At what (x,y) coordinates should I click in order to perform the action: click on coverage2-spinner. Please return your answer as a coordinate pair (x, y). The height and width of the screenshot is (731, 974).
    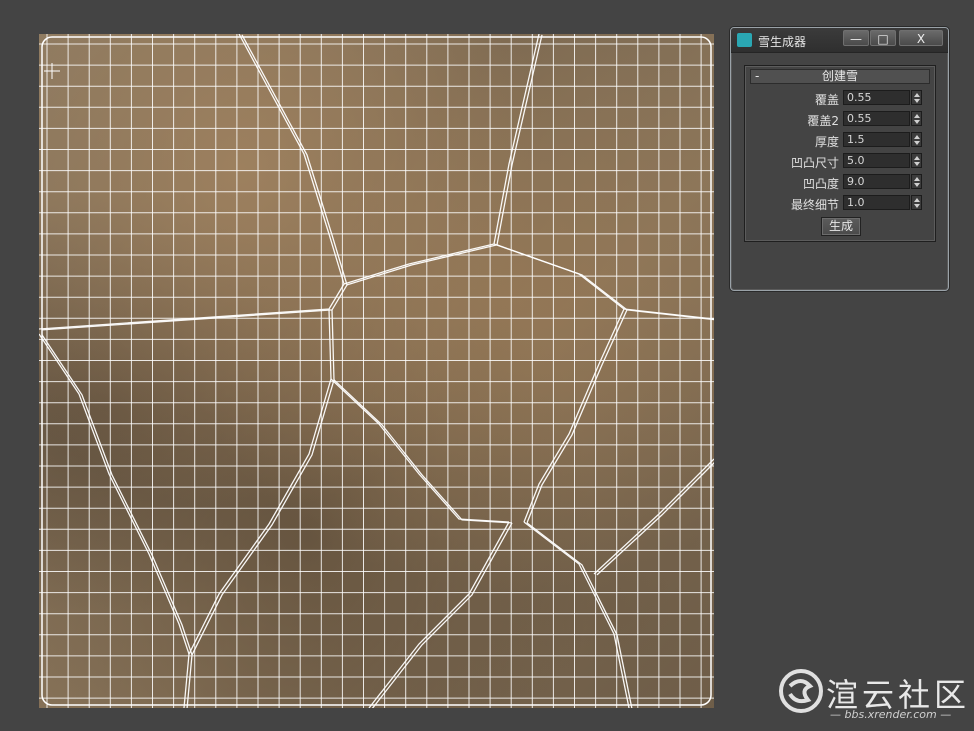
    Looking at the image, I should click on (916, 118).